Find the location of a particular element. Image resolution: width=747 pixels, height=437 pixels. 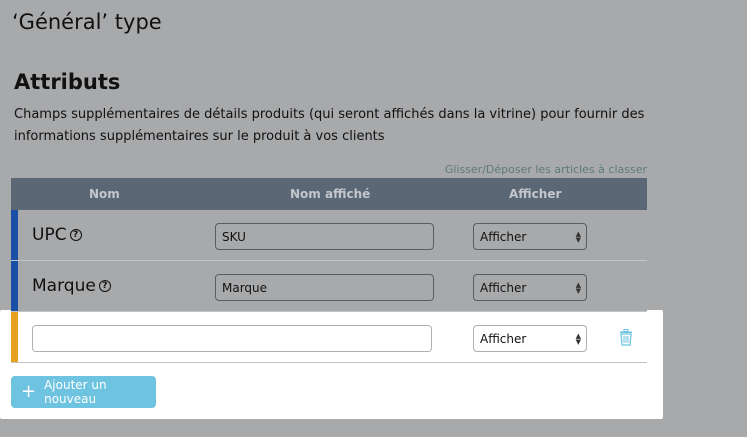

attribute-name: Marque ? is located at coordinates (71, 286).